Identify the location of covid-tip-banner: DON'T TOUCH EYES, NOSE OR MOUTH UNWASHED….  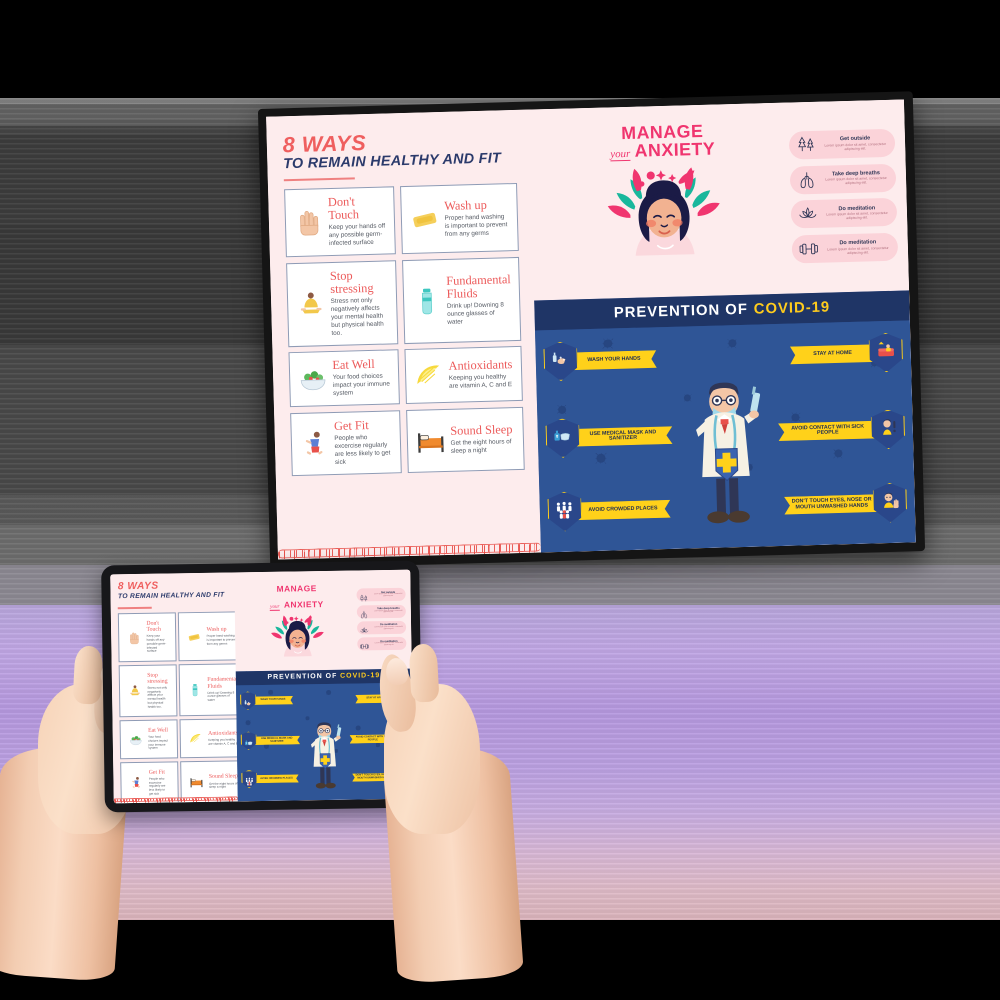
(831, 504).